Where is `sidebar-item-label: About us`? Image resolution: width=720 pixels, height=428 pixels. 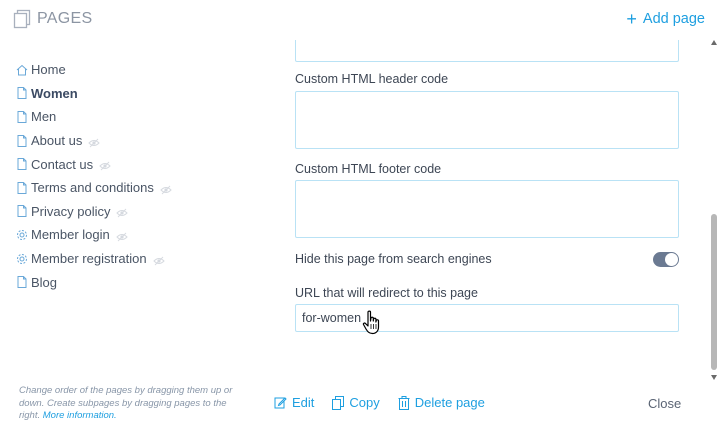
sidebar-item-label: About us is located at coordinates (57, 141).